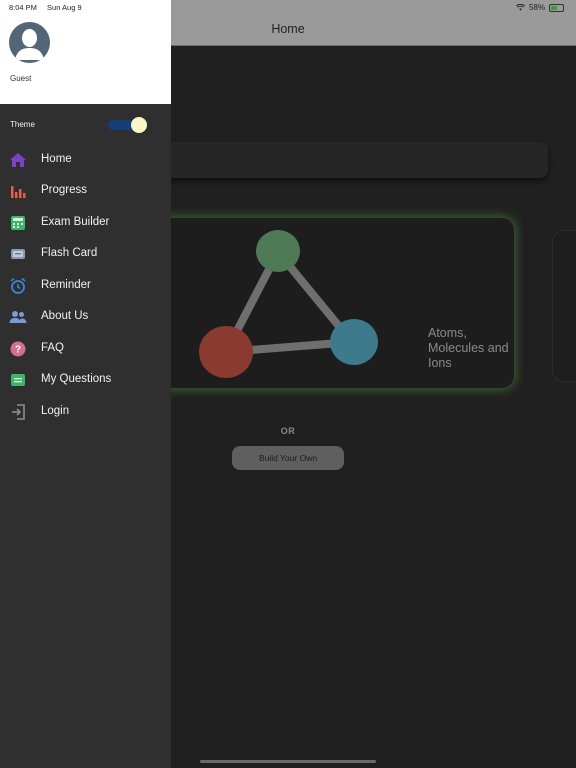 The image size is (576, 768). What do you see at coordinates (18, 192) in the screenshot?
I see `bar-chart-icon` at bounding box center [18, 192].